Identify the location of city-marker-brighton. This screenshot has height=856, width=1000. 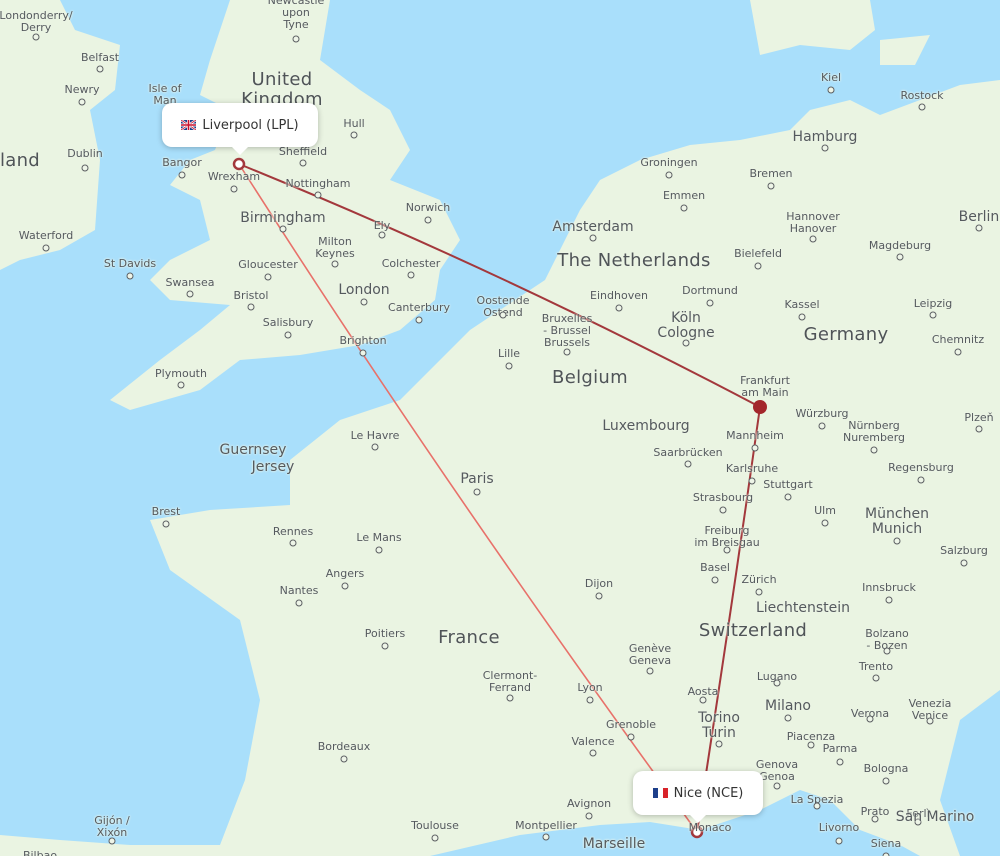
(363, 353).